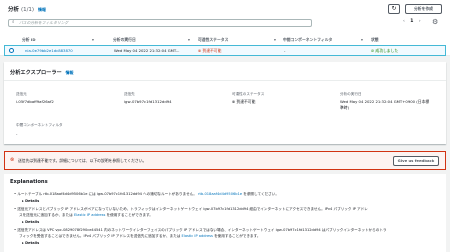 The image size is (450, 252). Describe the element at coordinates (345, 107) in the screenshot. I see `date-value-line2: 準時)` at that location.